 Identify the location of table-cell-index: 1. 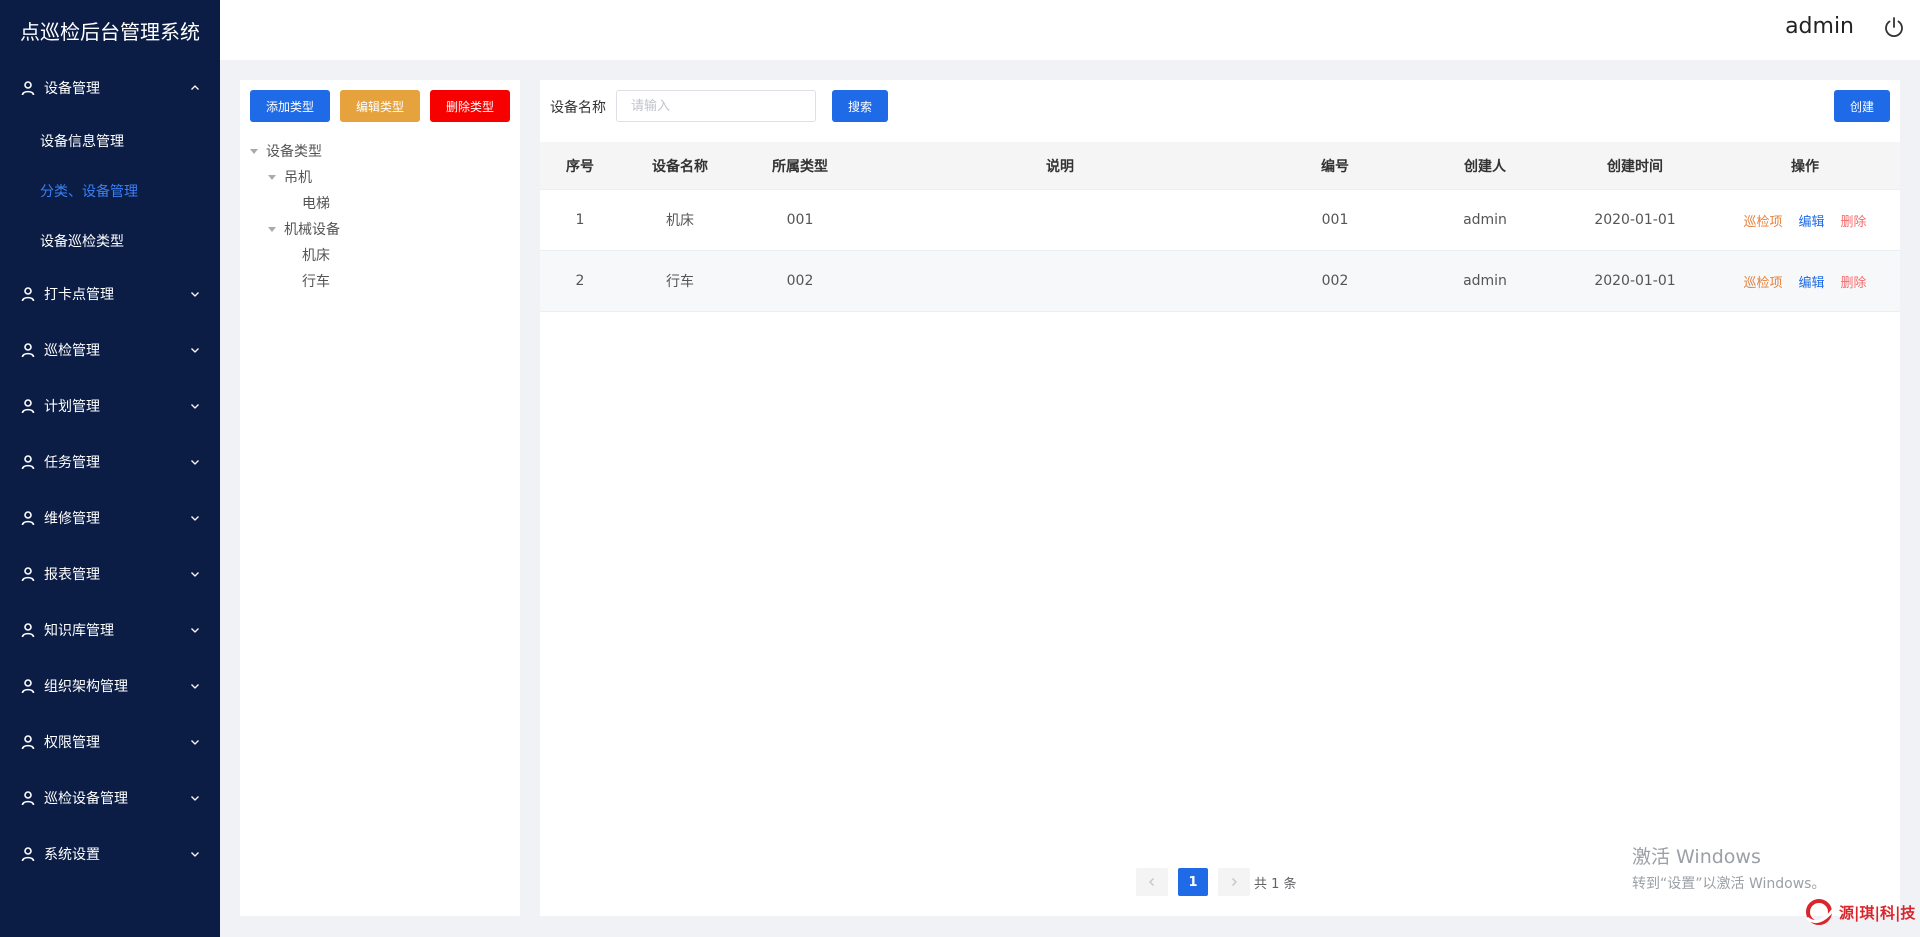
(580, 220).